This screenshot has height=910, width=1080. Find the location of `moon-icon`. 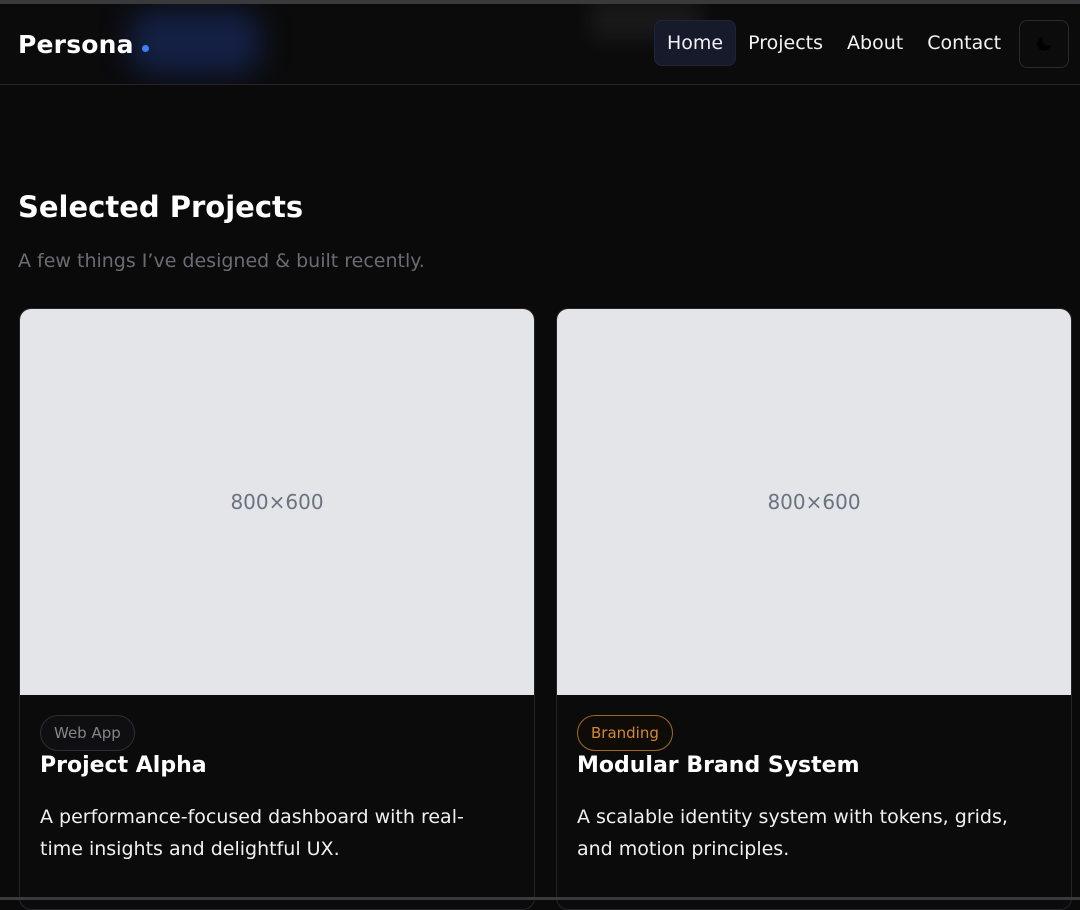

moon-icon is located at coordinates (1044, 44).